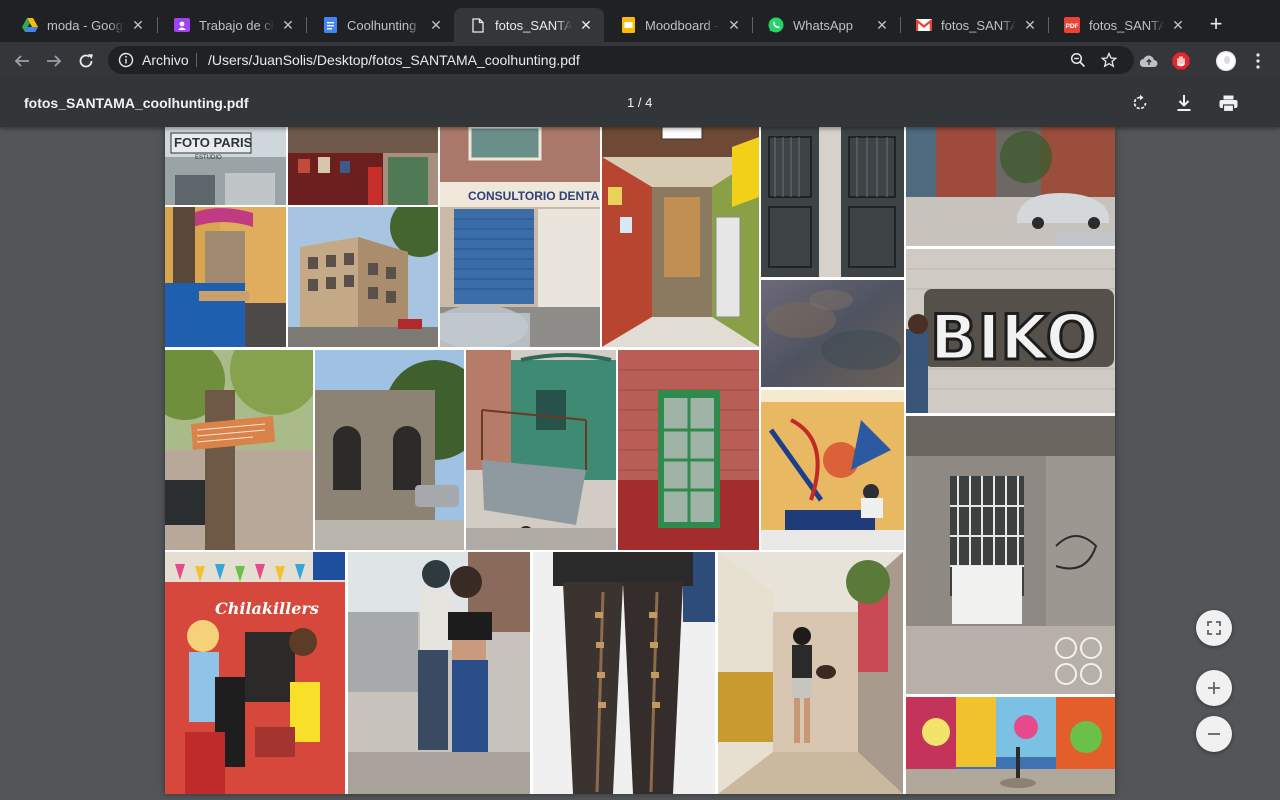  I want to click on tab-google-drive: moda - Google Drive ✕, so click(81, 25).